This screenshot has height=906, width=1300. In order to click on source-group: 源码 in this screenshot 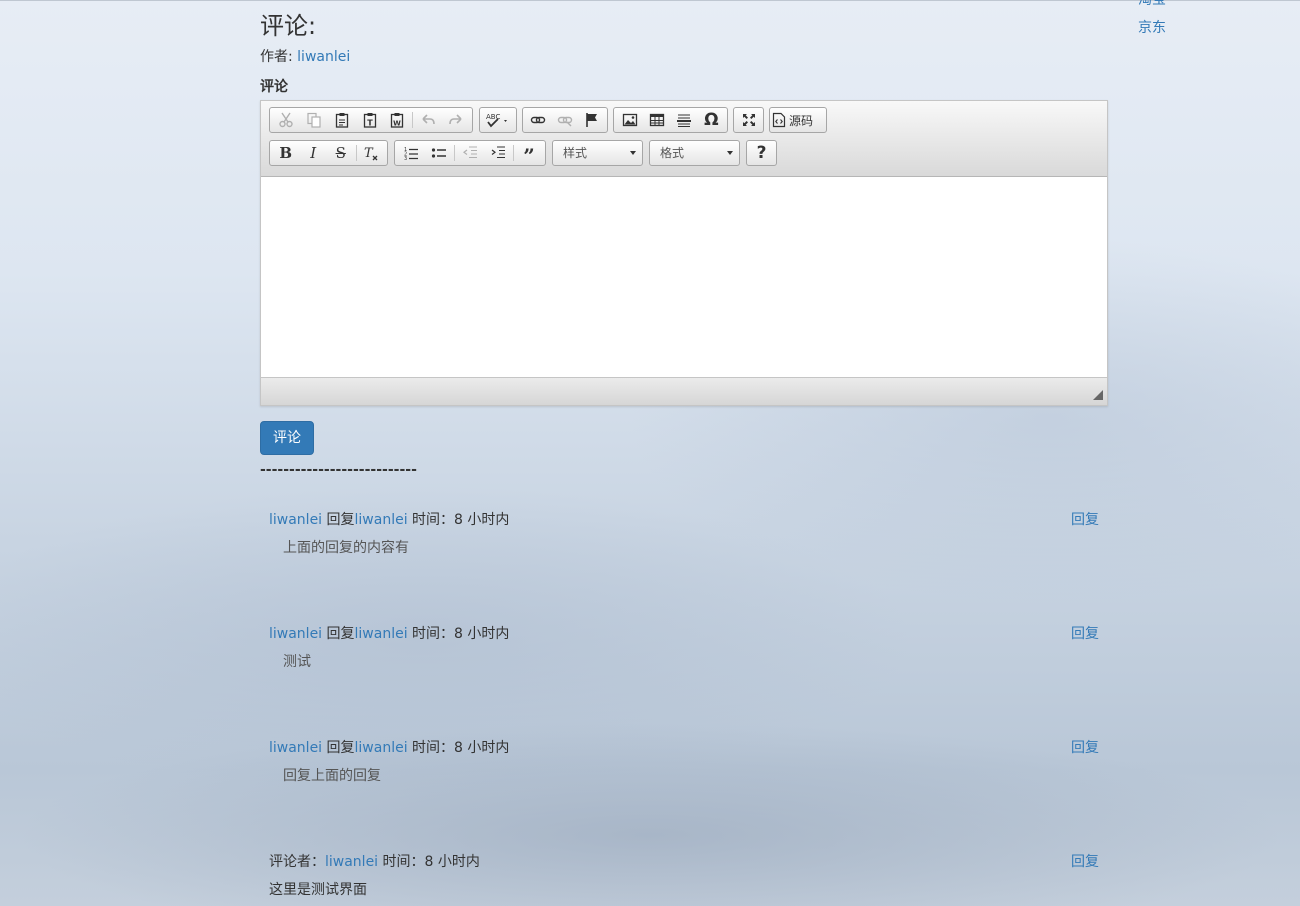, I will do `click(798, 120)`.